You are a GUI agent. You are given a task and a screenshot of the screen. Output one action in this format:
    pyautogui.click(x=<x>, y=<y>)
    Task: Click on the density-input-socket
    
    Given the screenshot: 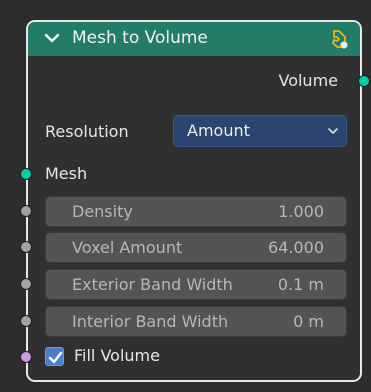 What is the action you would take?
    pyautogui.click(x=26, y=211)
    